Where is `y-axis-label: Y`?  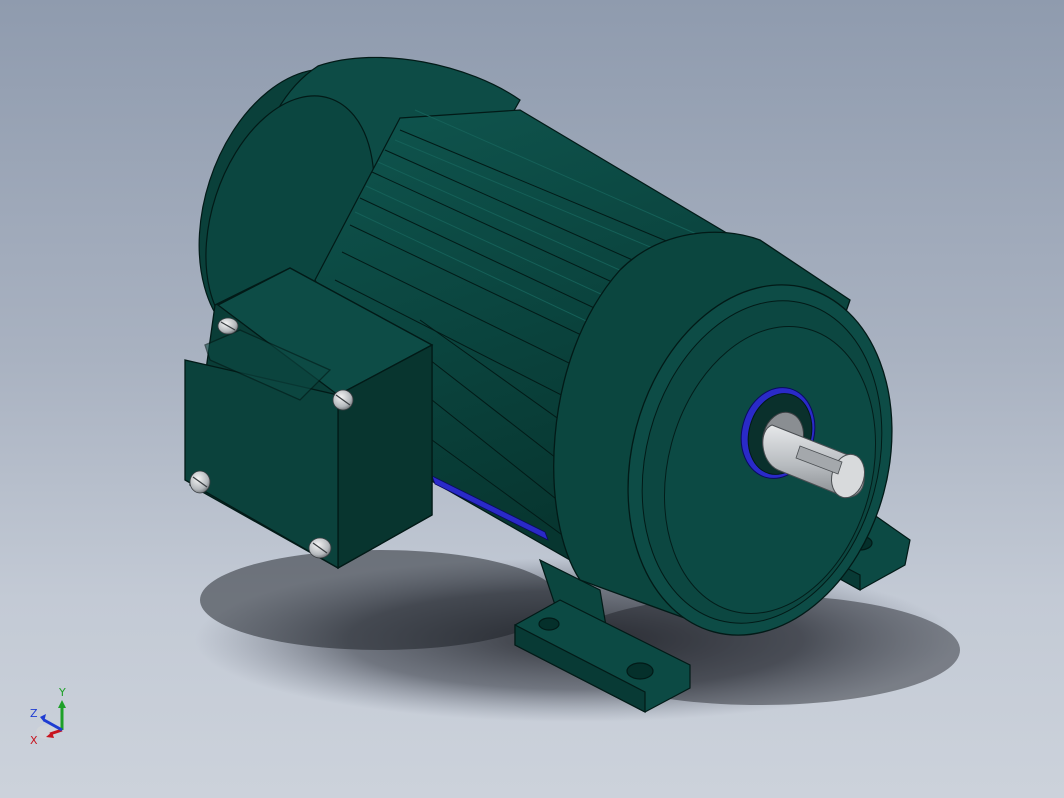
y-axis-label: Y is located at coordinates (62, 692).